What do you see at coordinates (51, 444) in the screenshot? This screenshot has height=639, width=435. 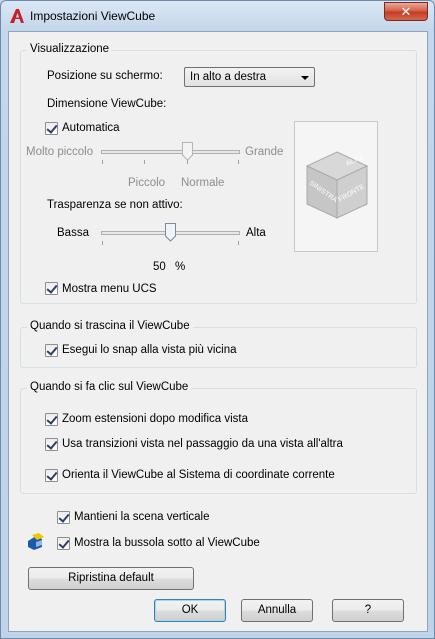 I see `transition-checkbox` at bounding box center [51, 444].